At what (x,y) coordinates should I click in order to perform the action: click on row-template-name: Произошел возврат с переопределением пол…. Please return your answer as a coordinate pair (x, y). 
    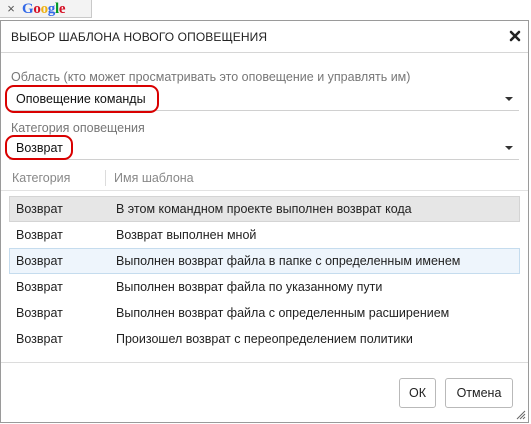
    Looking at the image, I should click on (264, 339).